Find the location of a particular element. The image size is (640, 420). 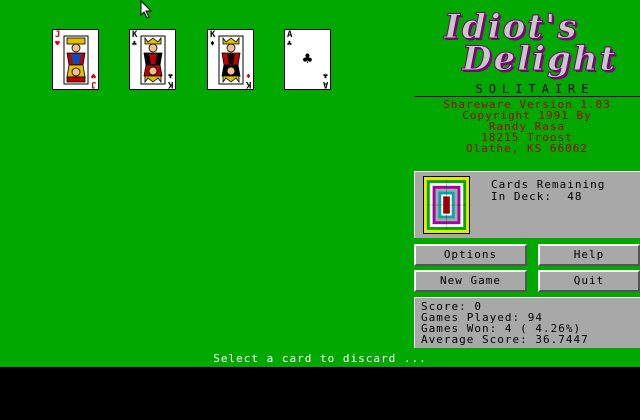

card-jack-of-hearts: J ♥ ♥ J is located at coordinates (75, 59).